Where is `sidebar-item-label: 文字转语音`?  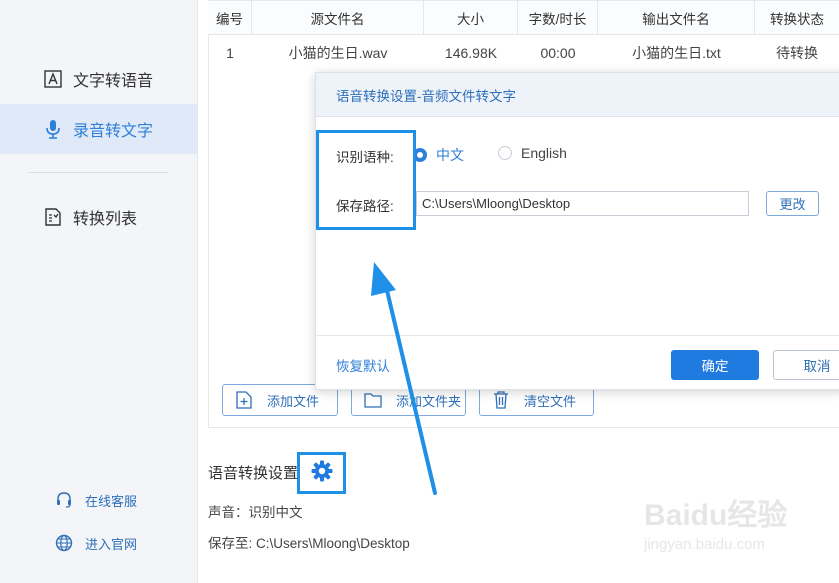 sidebar-item-label: 文字转语音 is located at coordinates (113, 81).